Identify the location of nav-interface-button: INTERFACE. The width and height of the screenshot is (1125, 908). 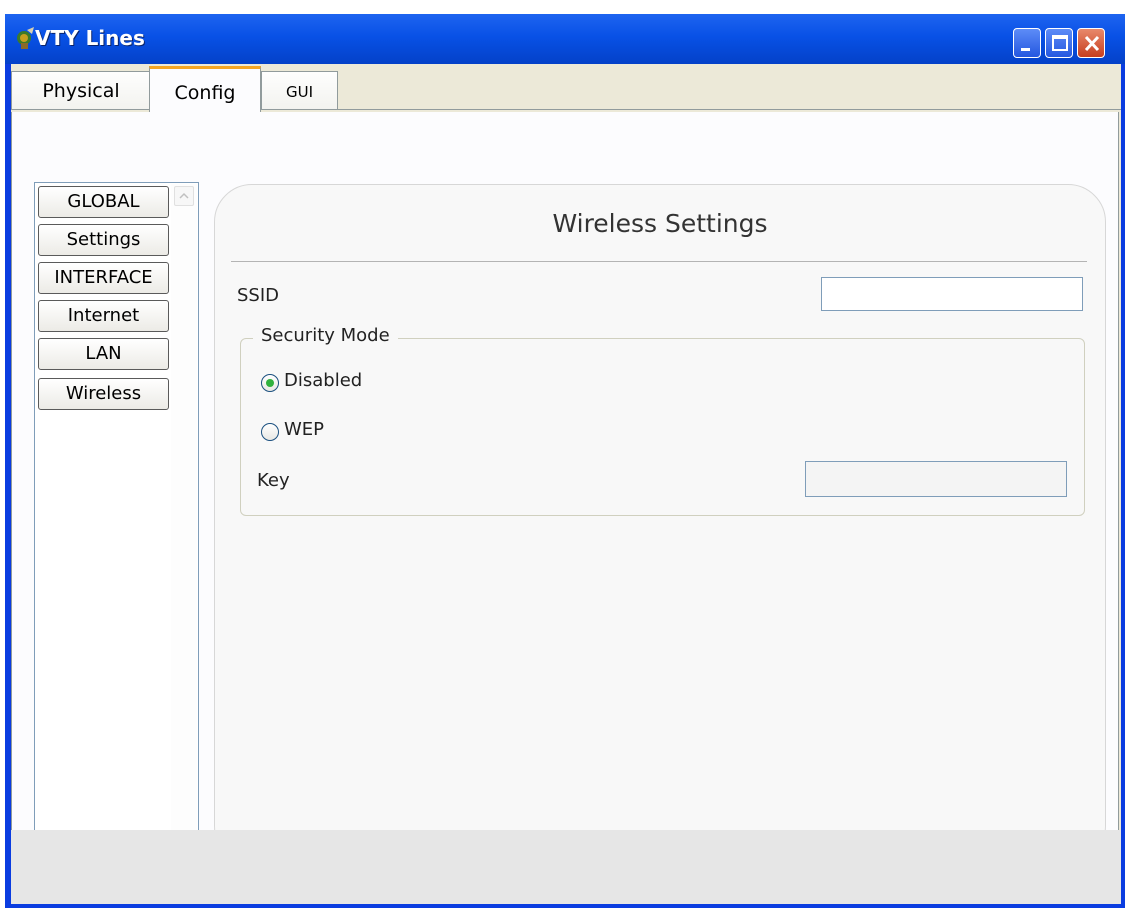
(103, 278).